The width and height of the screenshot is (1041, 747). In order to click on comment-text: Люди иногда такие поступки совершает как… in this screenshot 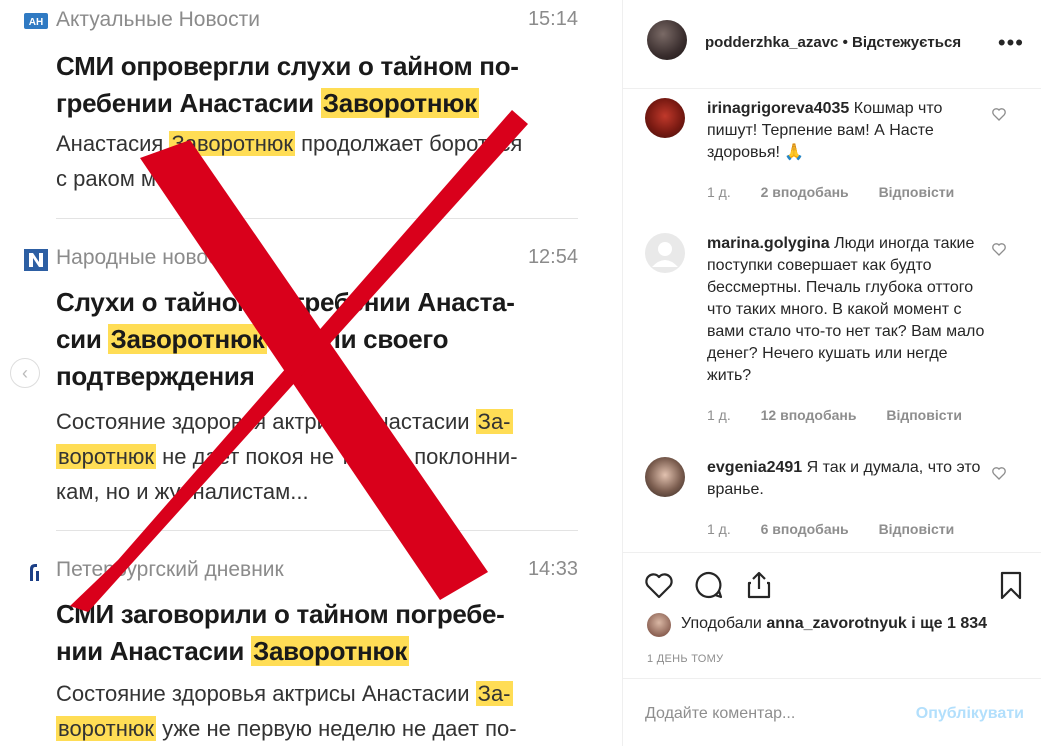, I will do `click(846, 309)`.